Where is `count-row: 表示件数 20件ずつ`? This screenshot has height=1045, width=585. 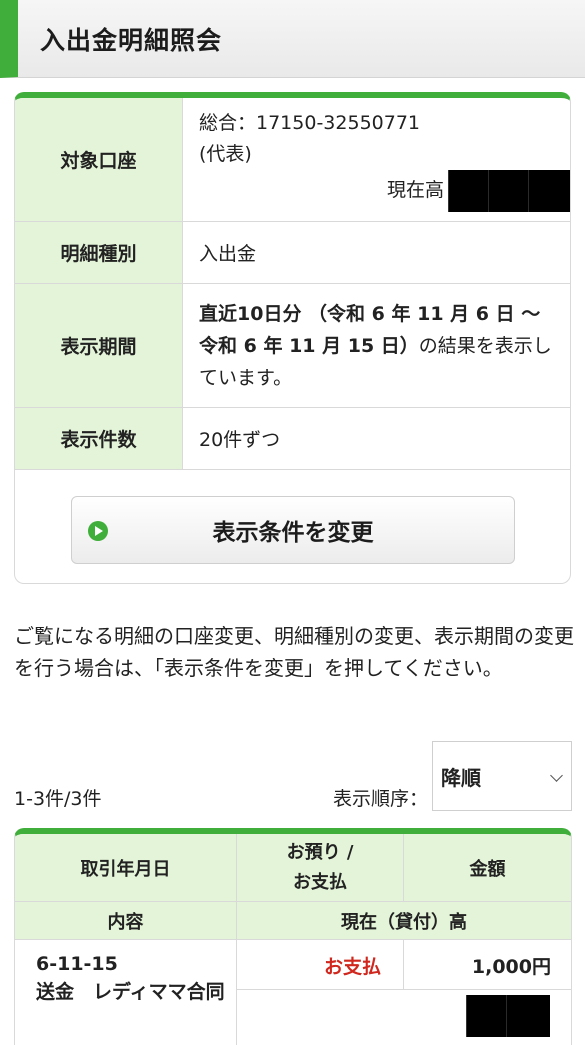 count-row: 表示件数 20件ずつ is located at coordinates (292, 439).